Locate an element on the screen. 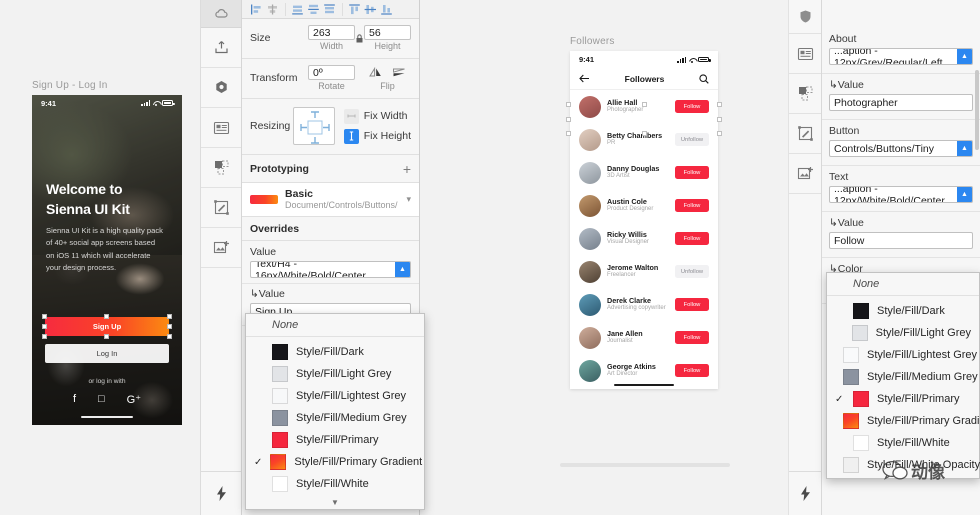 The width and height of the screenshot is (980, 515). handle-middle-left is located at coordinates (568, 119).